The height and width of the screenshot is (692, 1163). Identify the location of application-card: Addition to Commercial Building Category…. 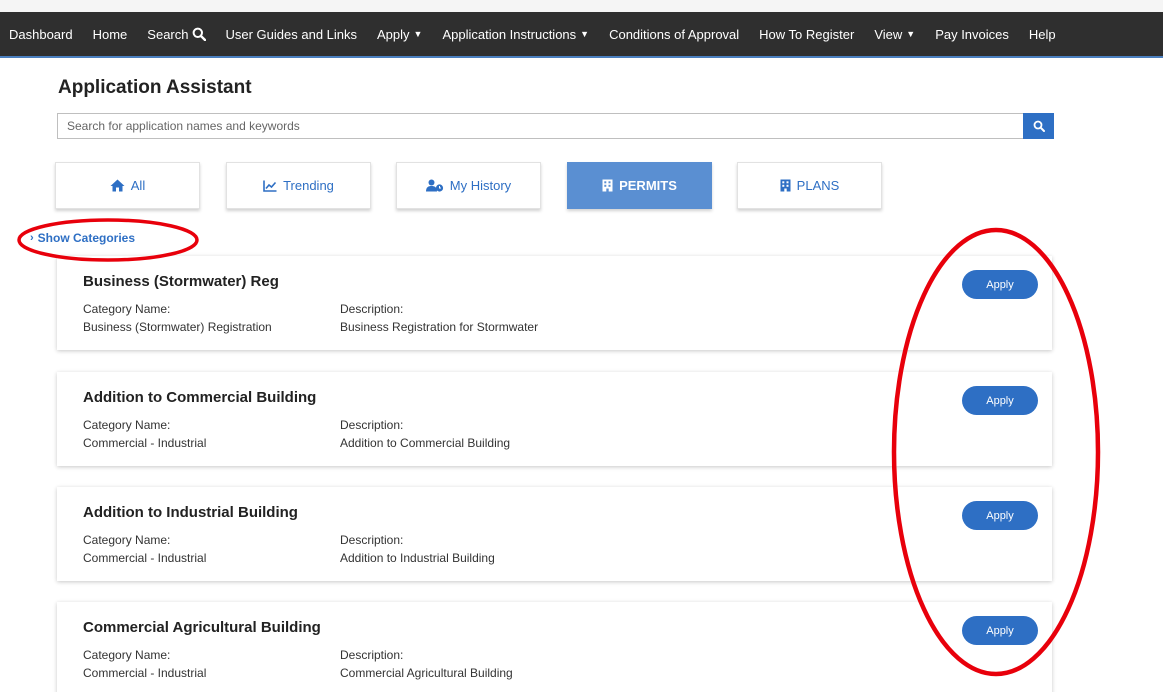
(554, 419).